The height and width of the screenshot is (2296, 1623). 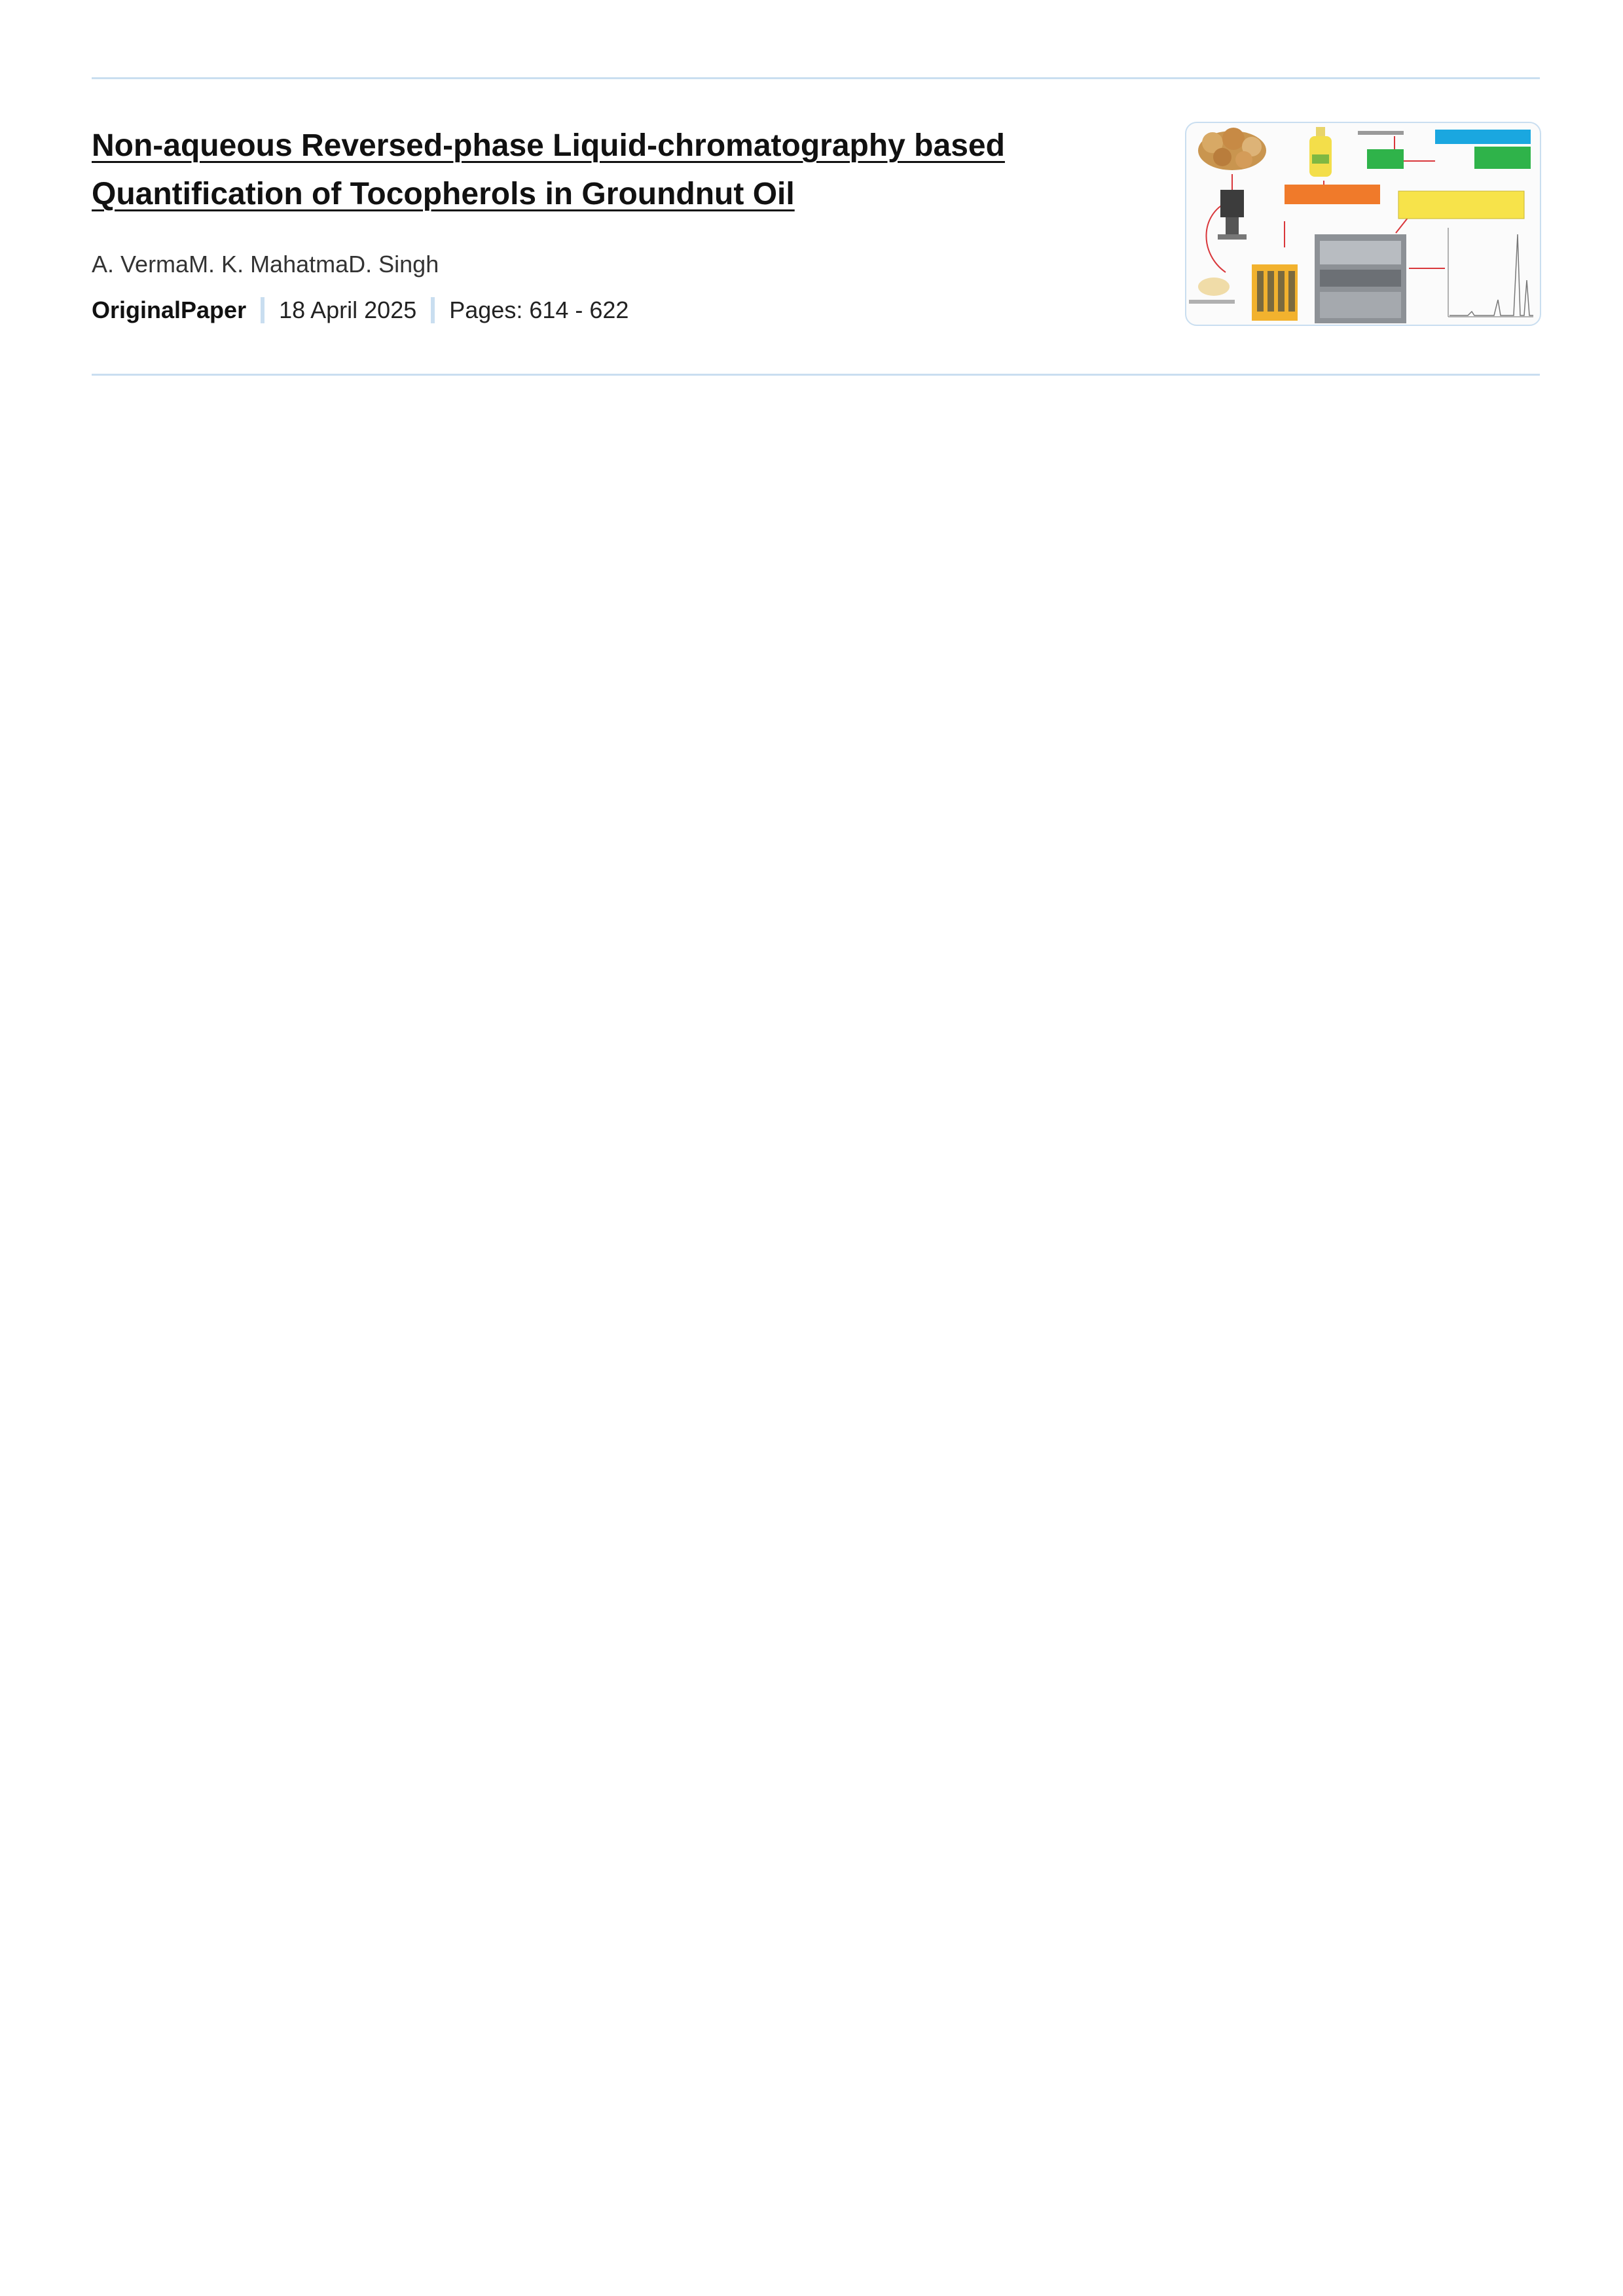 I want to click on article-type: OriginalPaper, so click(x=169, y=309).